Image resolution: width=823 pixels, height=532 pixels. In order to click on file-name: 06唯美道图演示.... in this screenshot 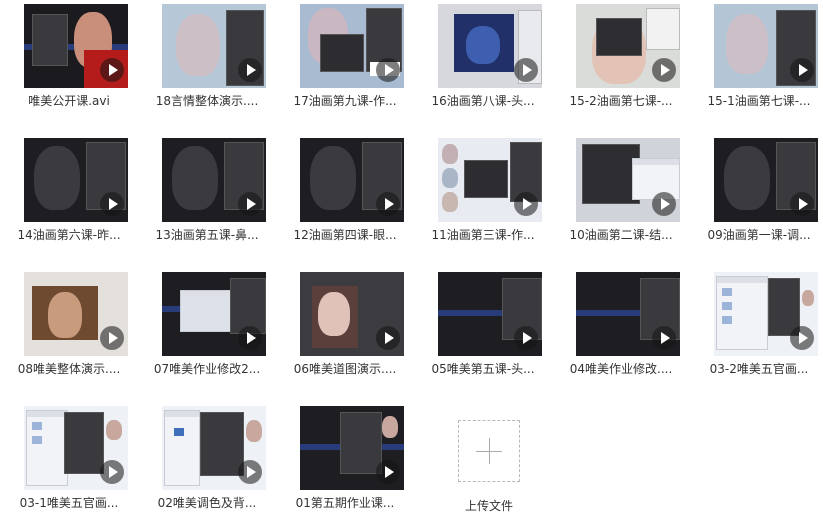, I will do `click(345, 369)`.